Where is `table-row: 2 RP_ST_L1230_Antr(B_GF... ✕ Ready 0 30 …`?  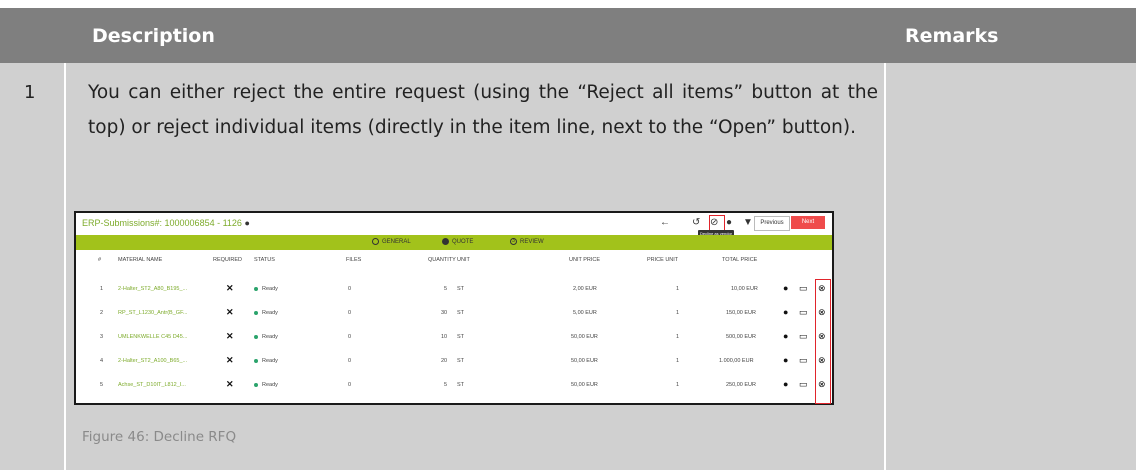
table-row: 2 RP_ST_L1230_Antr(B_GF... ✕ Ready 0 30 … is located at coordinates (454, 313).